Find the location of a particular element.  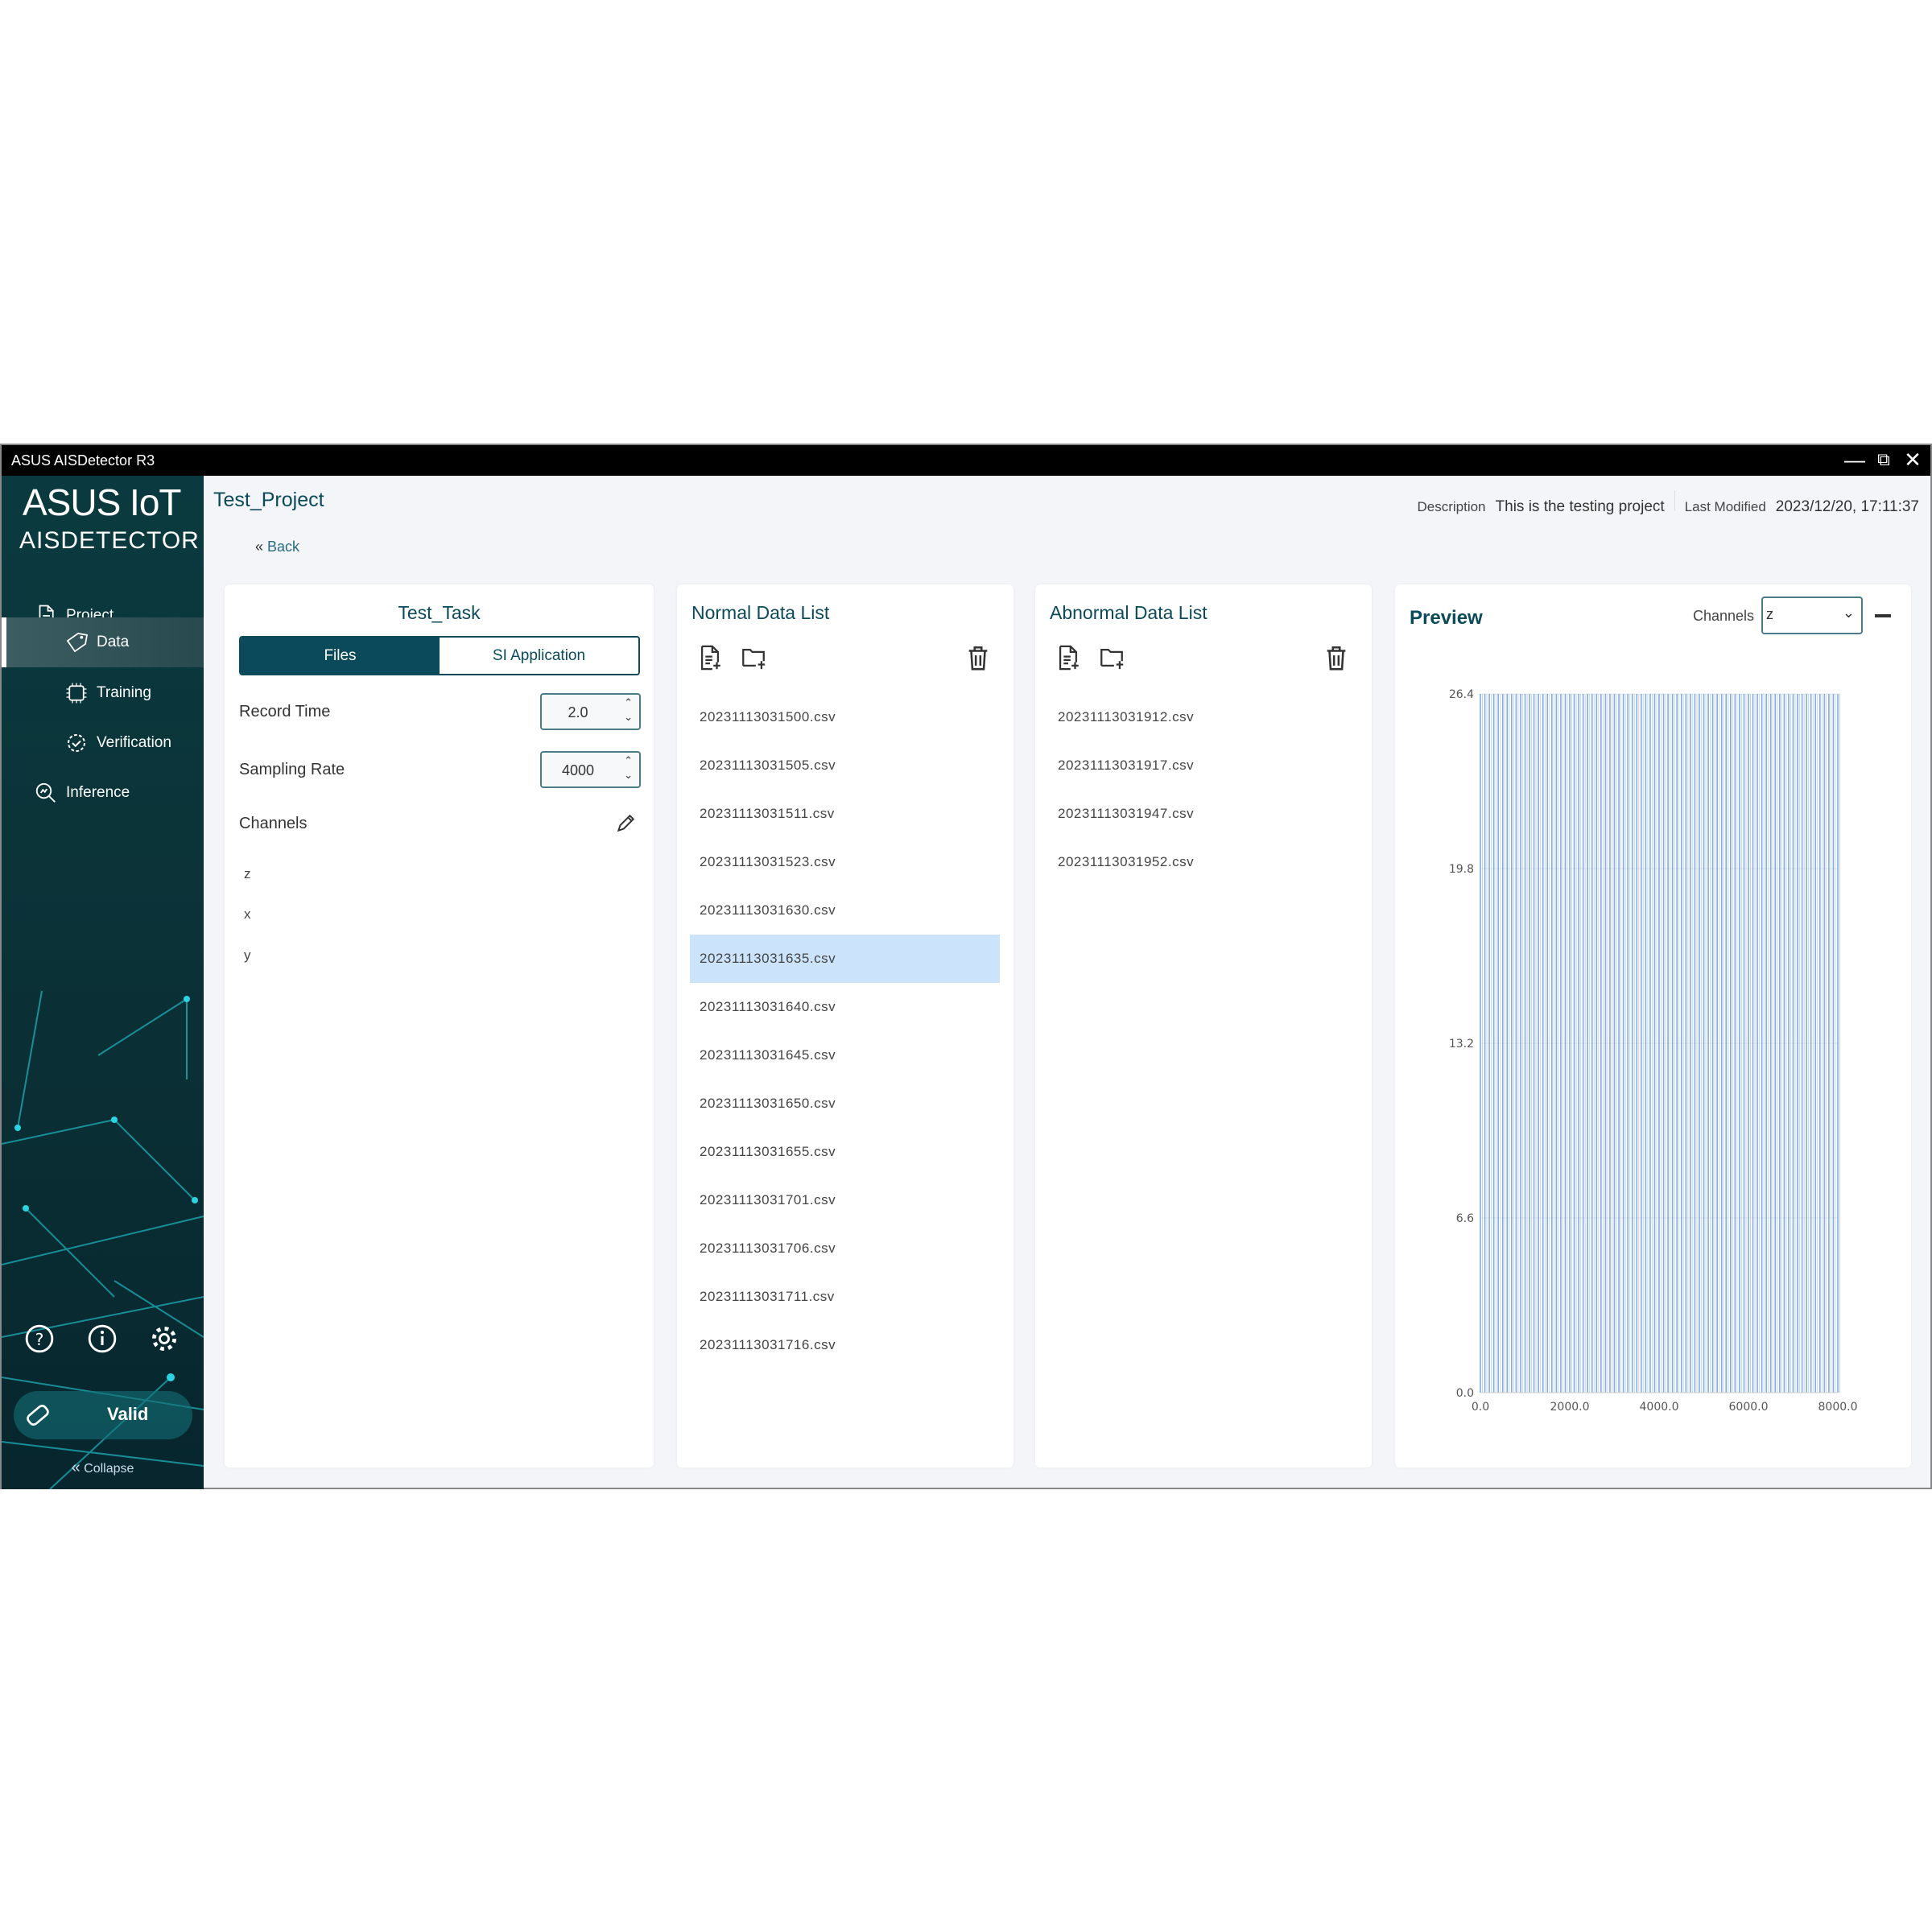

x-tick-label: 6000.0 is located at coordinates (1749, 1407).